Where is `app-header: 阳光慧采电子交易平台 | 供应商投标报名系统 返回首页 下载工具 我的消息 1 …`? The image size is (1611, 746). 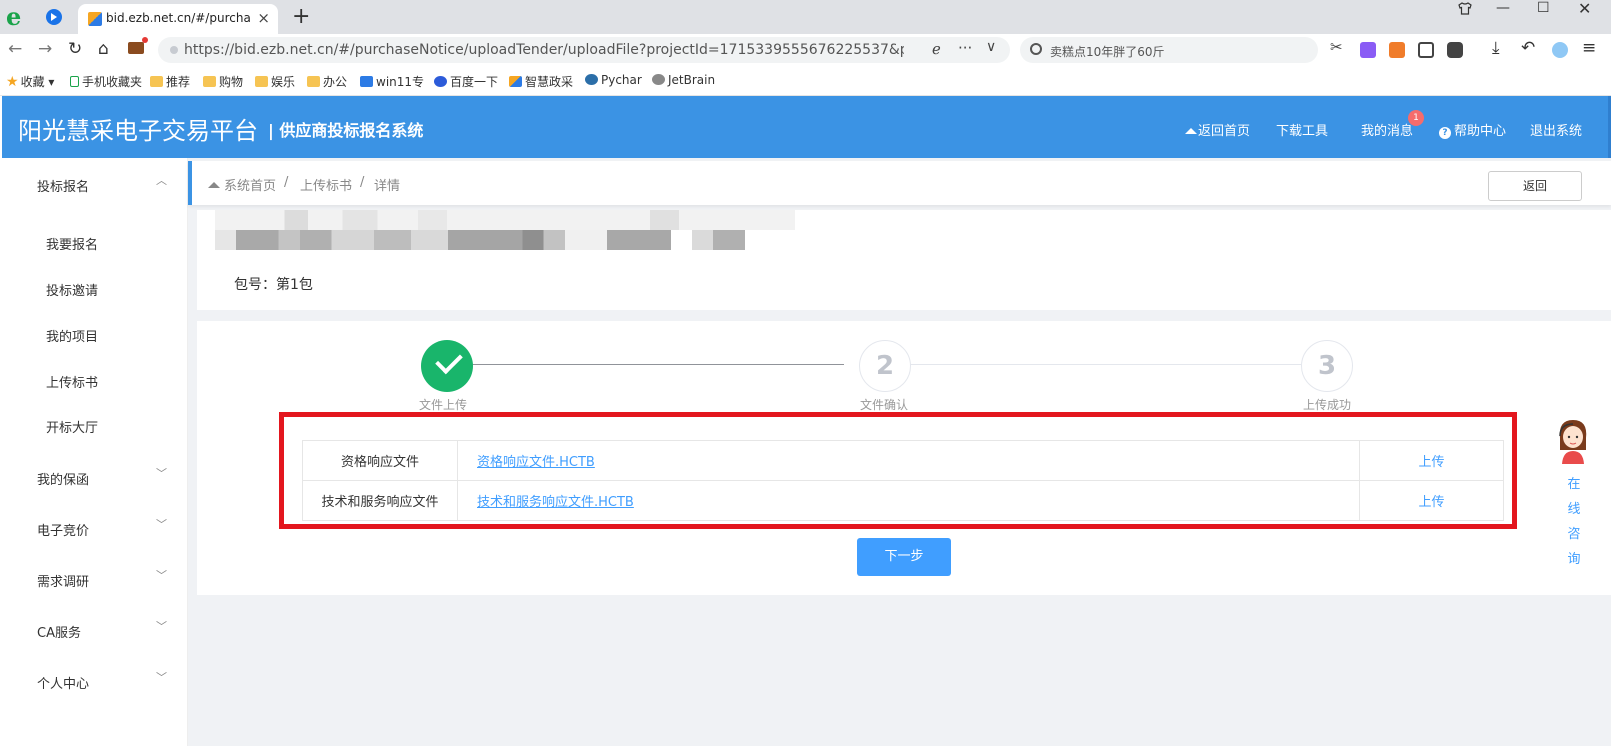 app-header: 阳光慧采电子交易平台 | 供应商投标报名系统 返回首页 下载工具 我的消息 1 … is located at coordinates (806, 127).